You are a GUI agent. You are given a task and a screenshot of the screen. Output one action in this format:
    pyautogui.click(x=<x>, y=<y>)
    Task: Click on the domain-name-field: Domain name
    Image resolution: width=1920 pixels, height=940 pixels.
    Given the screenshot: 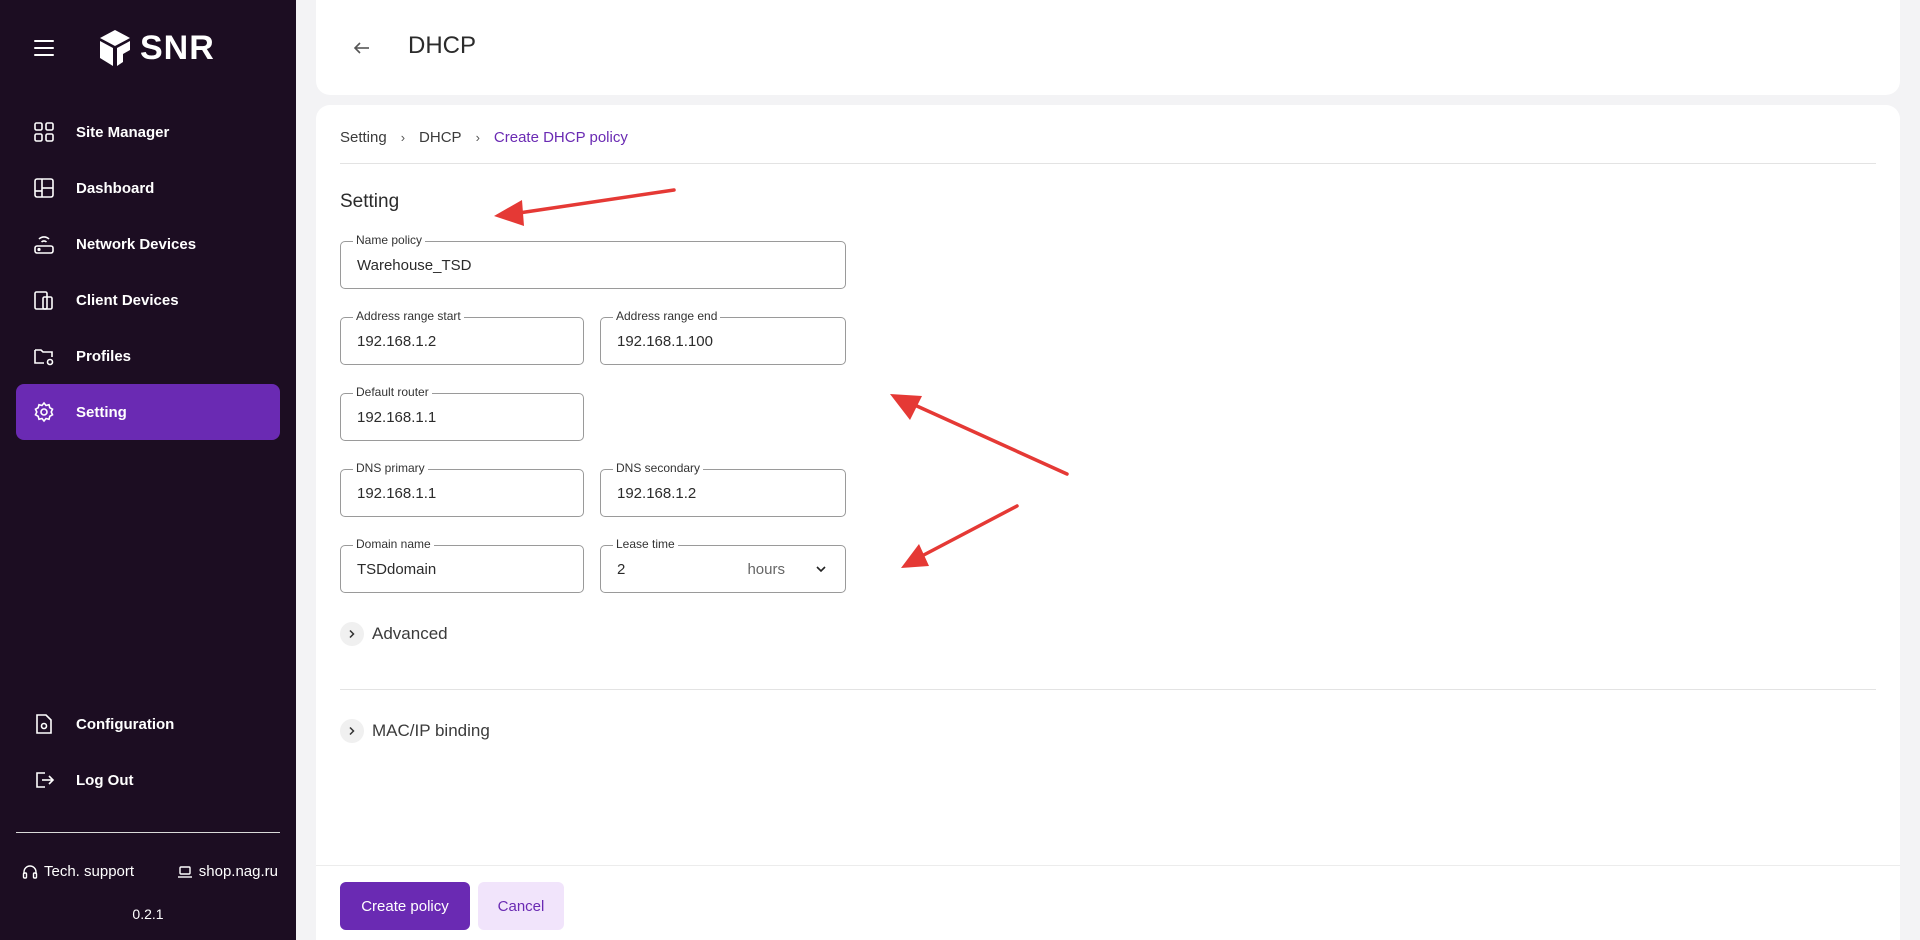 What is the action you would take?
    pyautogui.click(x=462, y=565)
    